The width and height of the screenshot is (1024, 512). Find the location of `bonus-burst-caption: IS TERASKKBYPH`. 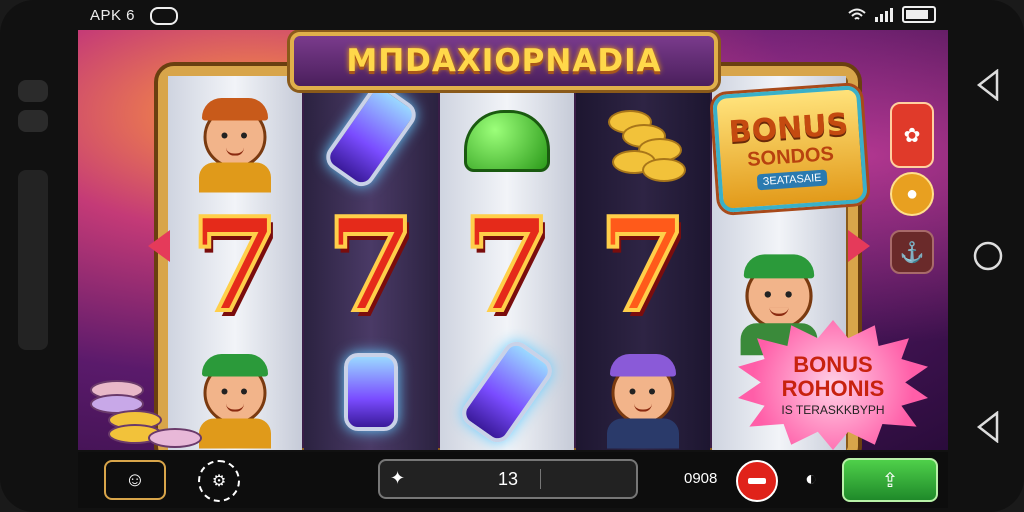

bonus-burst-caption: IS TERASKKBYPH is located at coordinates (833, 409).